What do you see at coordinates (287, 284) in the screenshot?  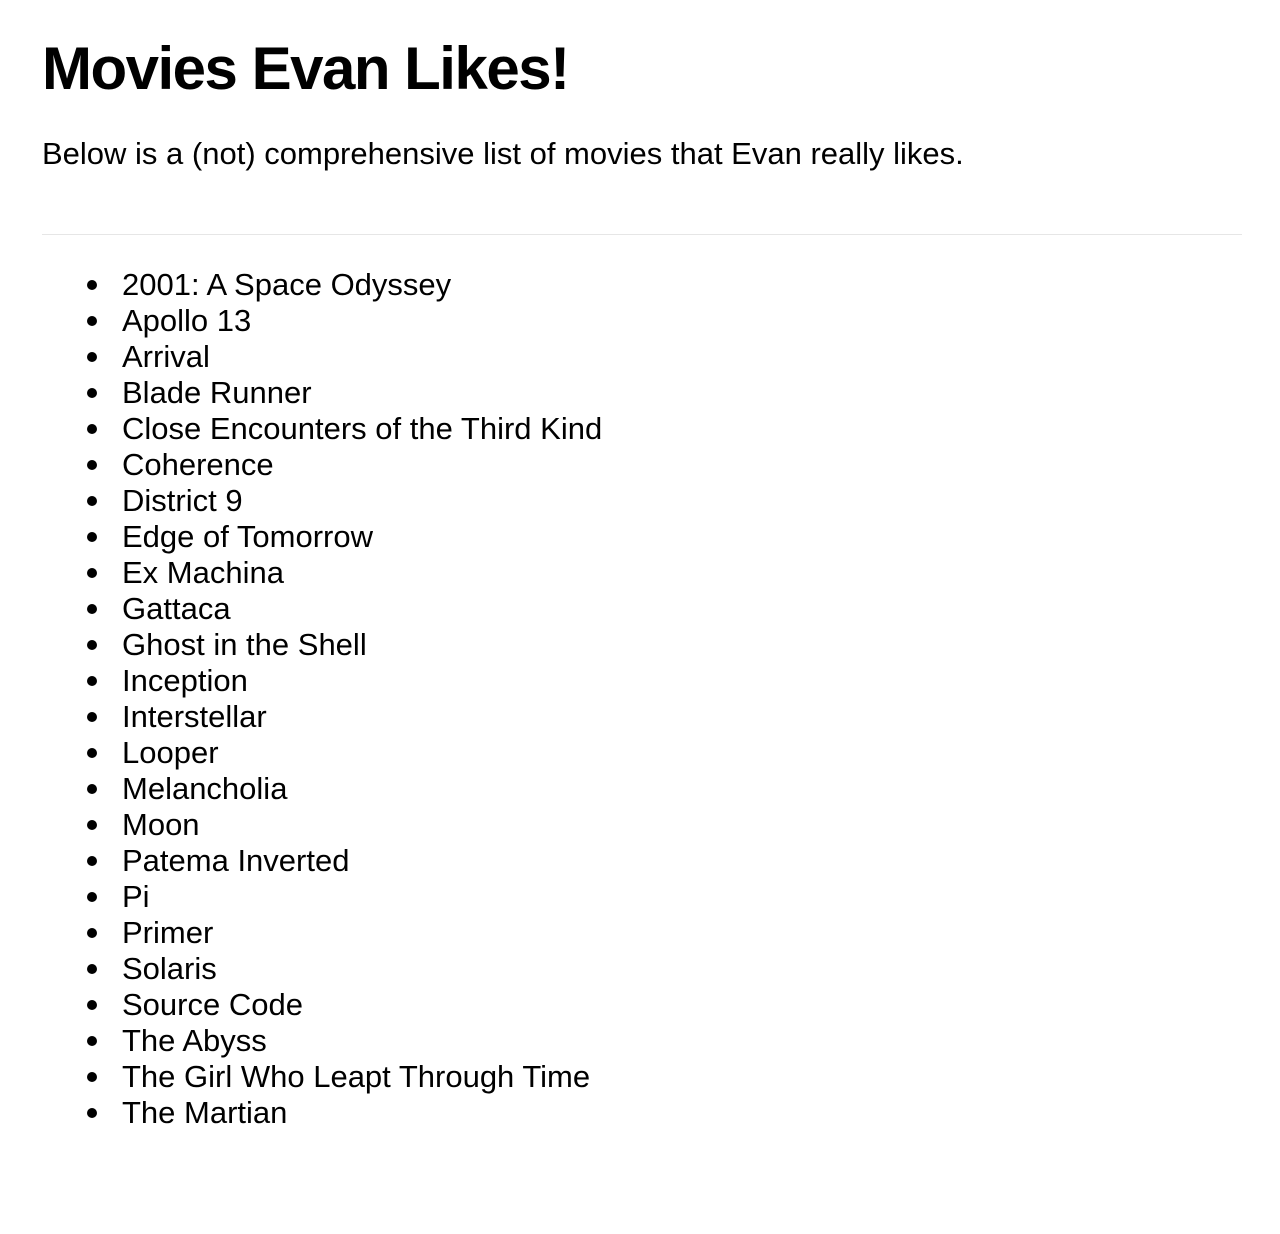 I see `movie-title: 2001: A Space Odyssey` at bounding box center [287, 284].